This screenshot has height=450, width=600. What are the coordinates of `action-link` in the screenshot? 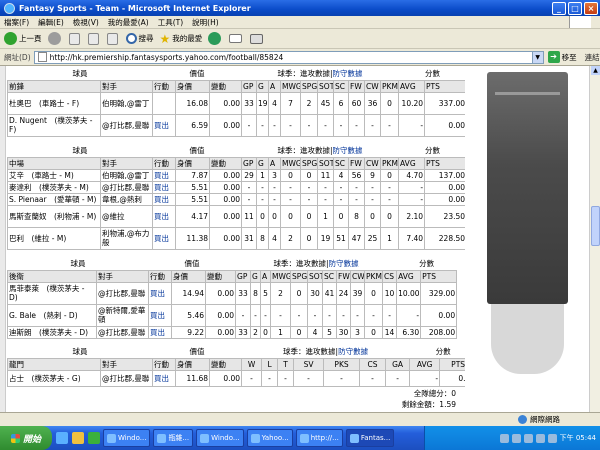 It's located at (164, 103).